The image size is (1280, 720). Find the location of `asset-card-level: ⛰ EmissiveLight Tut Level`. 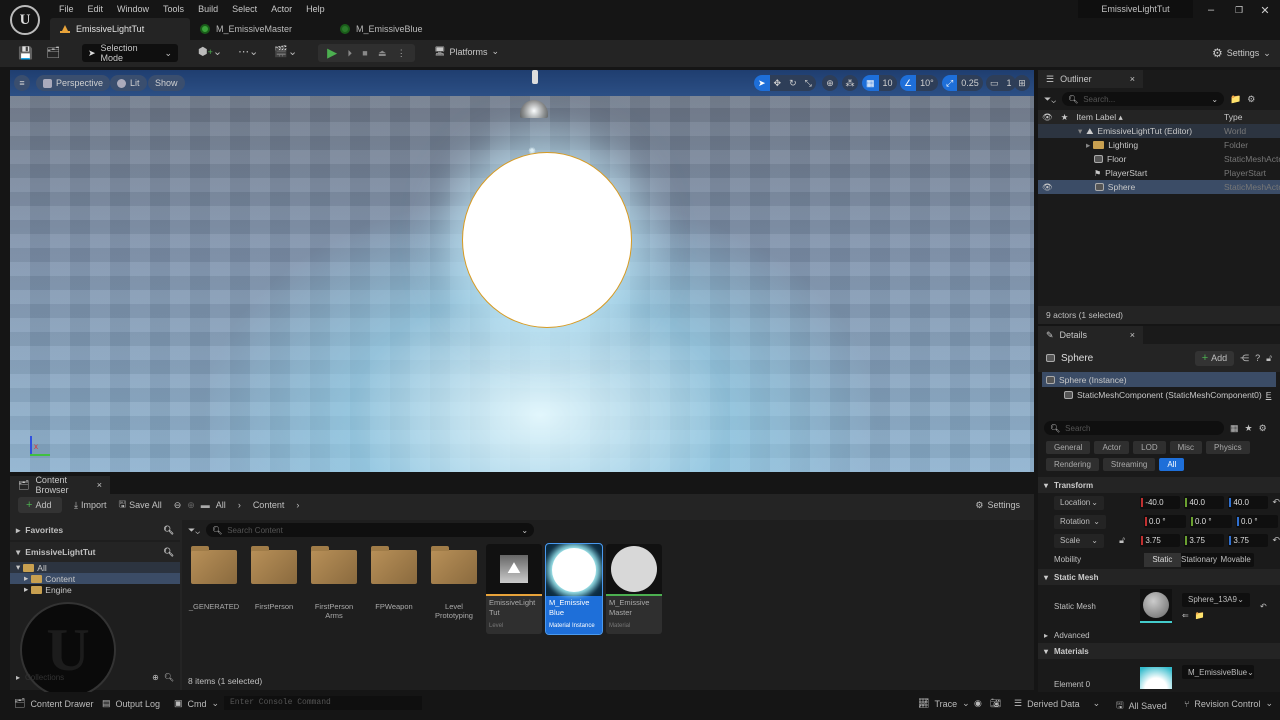

asset-card-level: ⛰ EmissiveLight Tut Level is located at coordinates (514, 589).